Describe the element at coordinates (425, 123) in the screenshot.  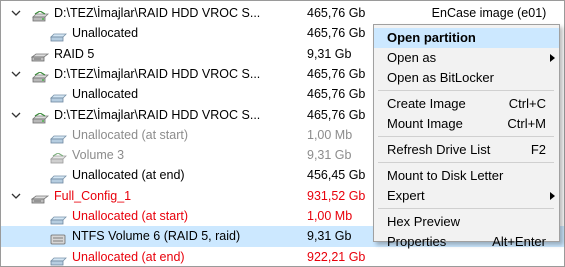
I see `menu-item-label: Mount Image` at that location.